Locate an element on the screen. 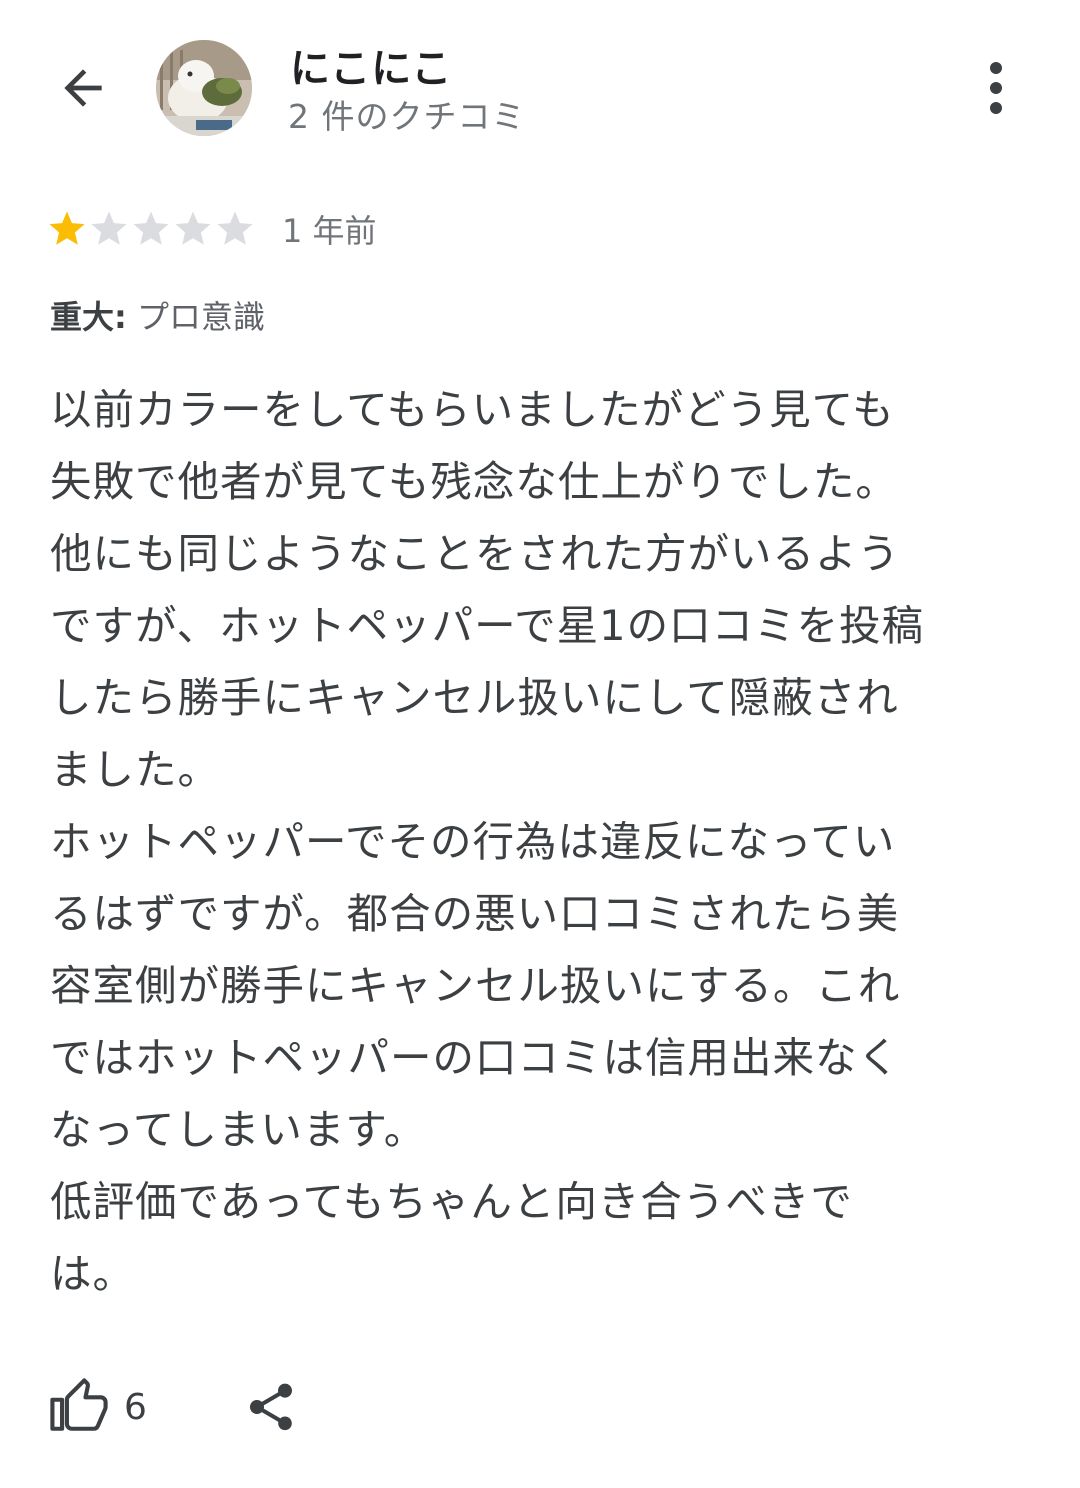 This screenshot has height=1488, width=1080. review-attribute: 重大: プロ意識 is located at coordinates (157, 315).